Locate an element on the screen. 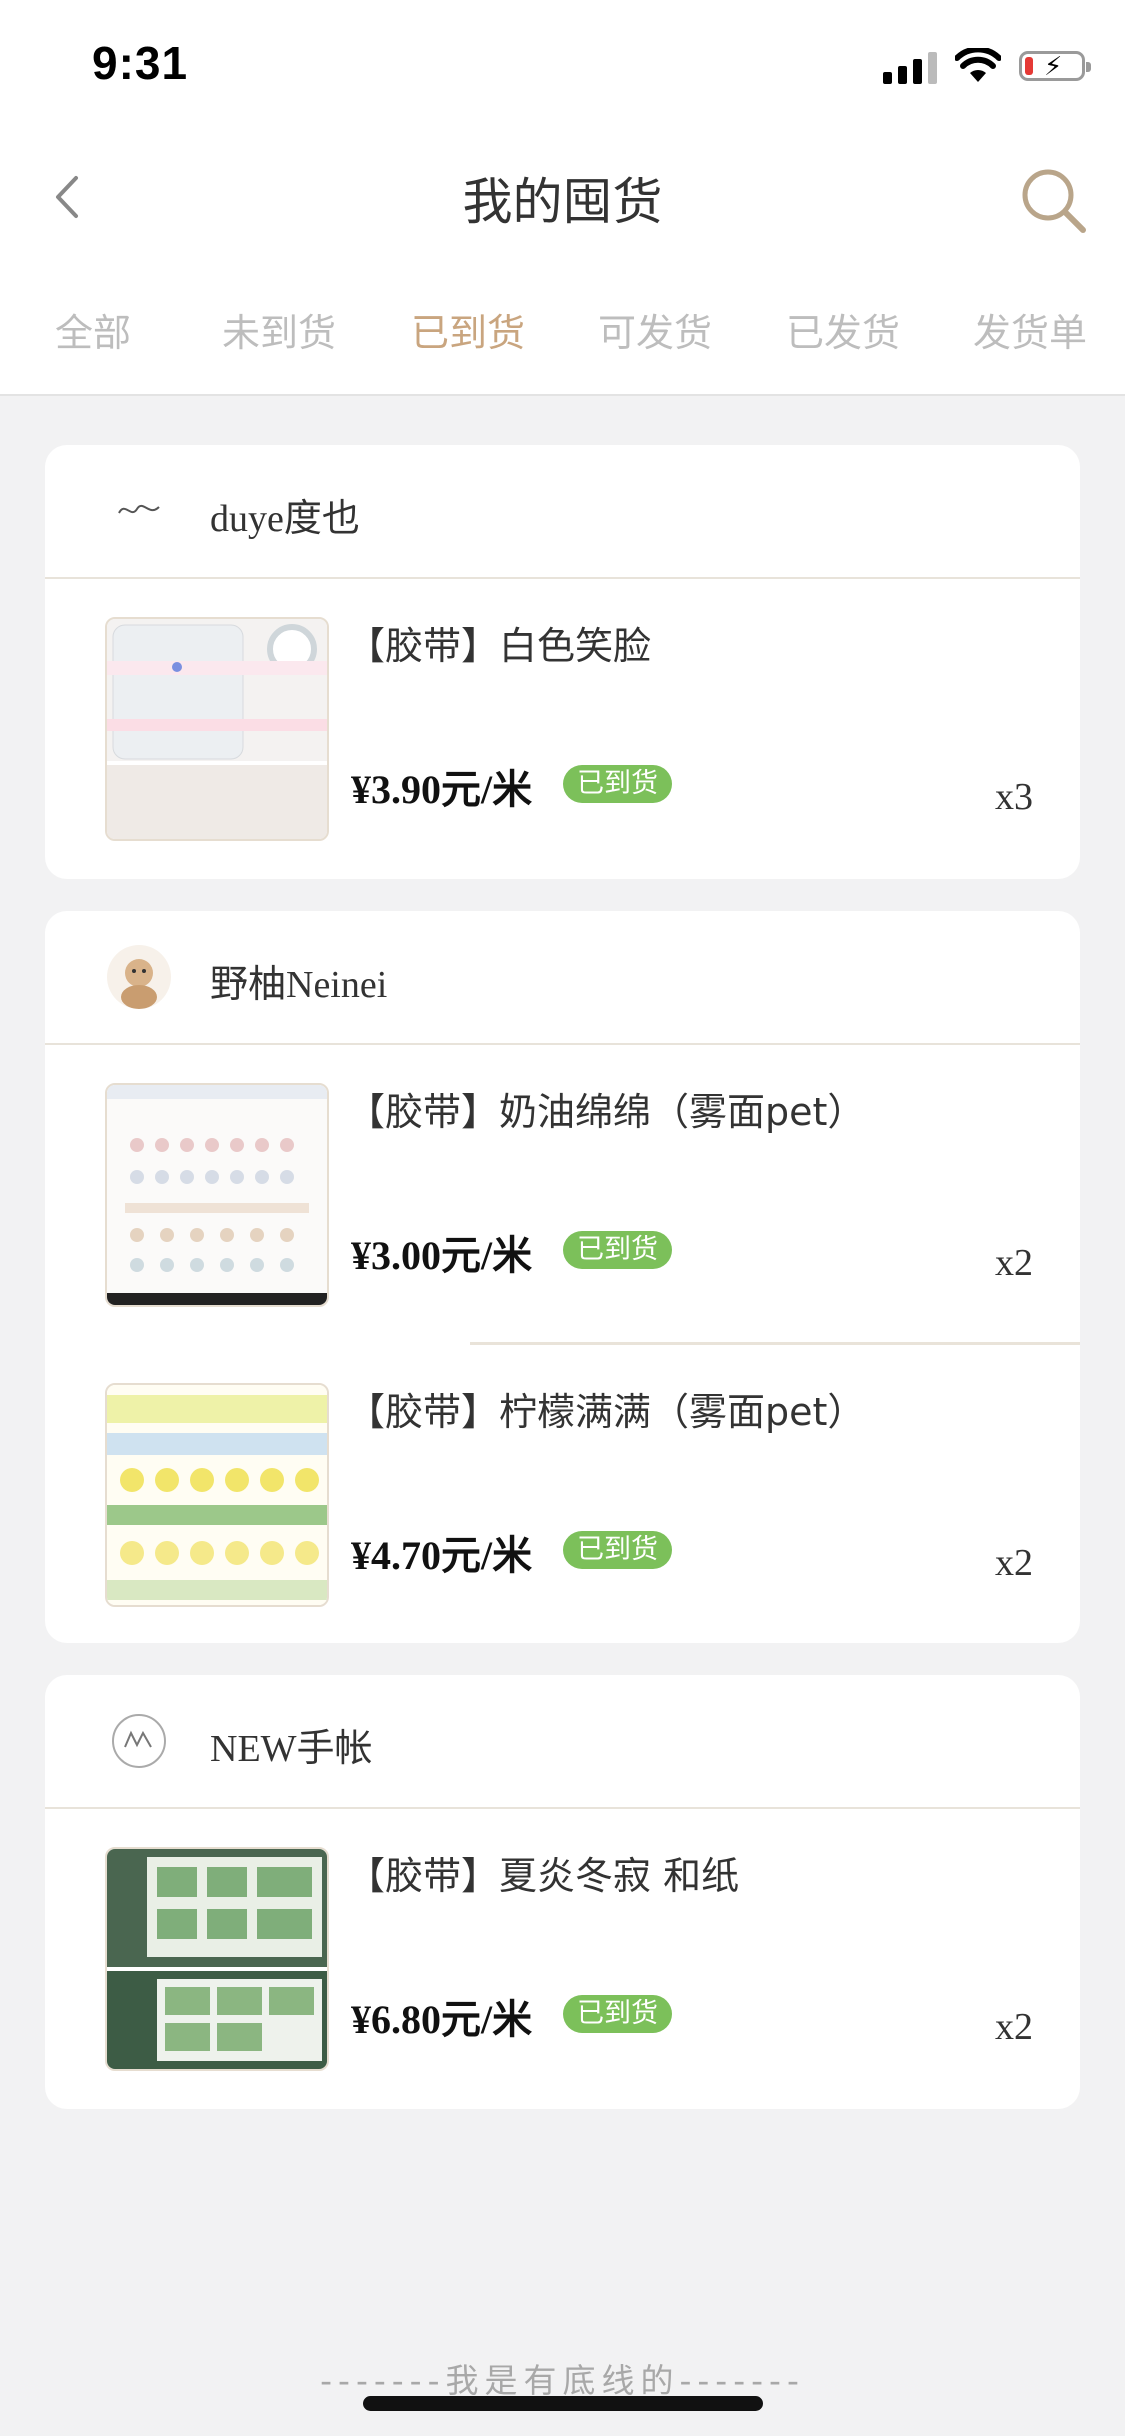  list-item: 【胶带】柠檬满满（雾面pet） ¥4.70元/米 已到货 x2 is located at coordinates (562, 1494).